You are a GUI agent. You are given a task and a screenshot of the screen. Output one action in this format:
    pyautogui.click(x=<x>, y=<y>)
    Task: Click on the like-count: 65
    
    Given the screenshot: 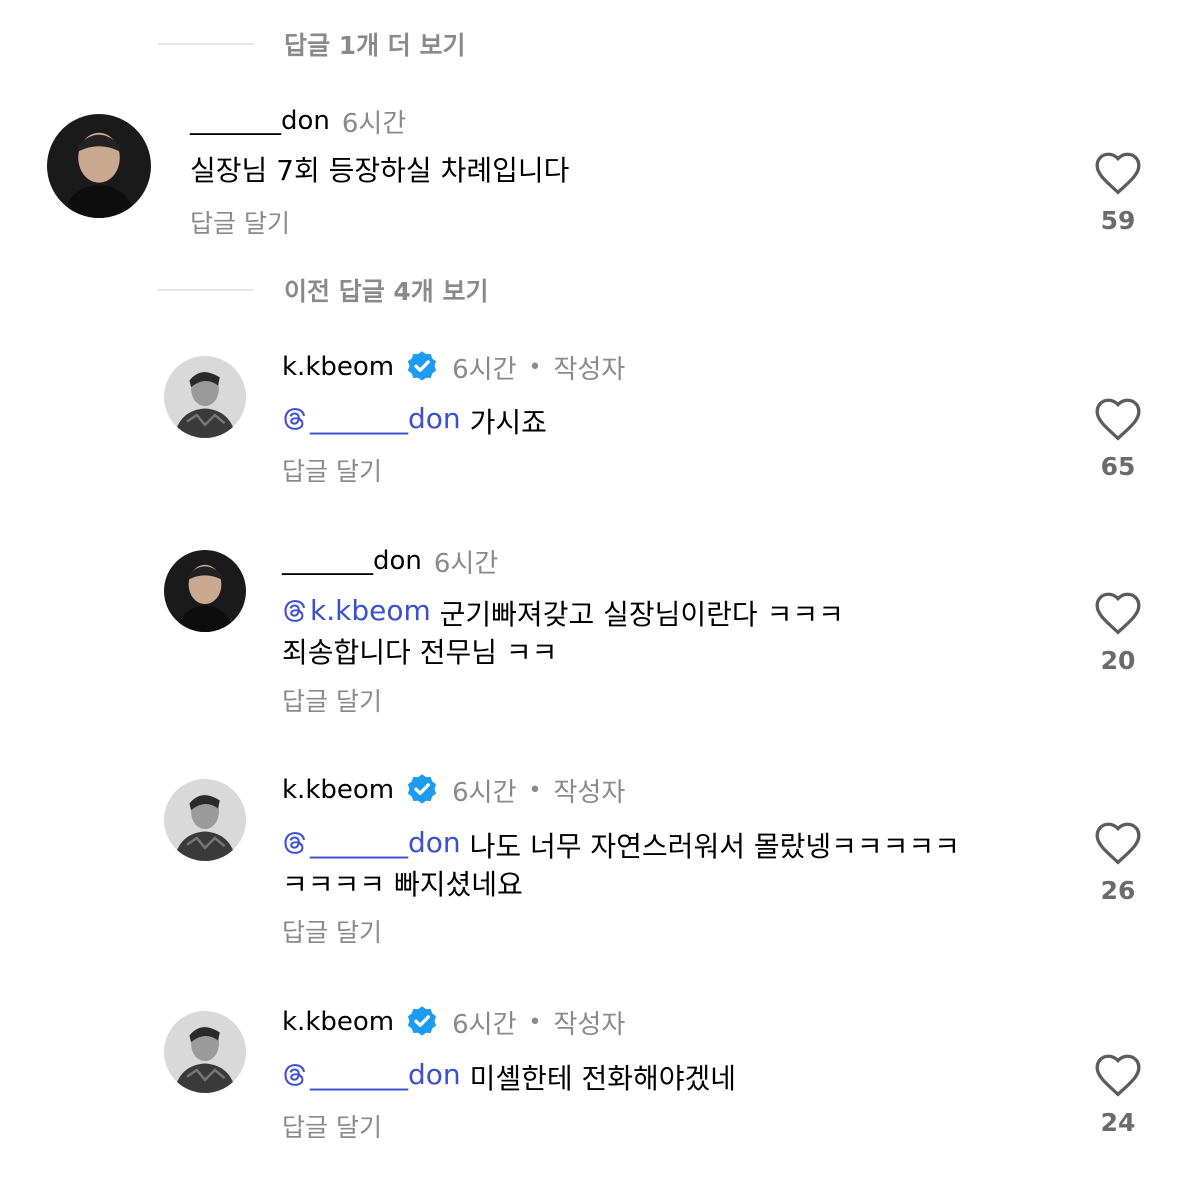 What is the action you would take?
    pyautogui.click(x=1118, y=466)
    